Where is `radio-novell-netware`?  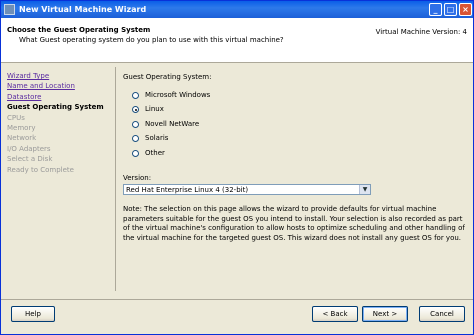
radio-novell-netware is located at coordinates (135, 124).